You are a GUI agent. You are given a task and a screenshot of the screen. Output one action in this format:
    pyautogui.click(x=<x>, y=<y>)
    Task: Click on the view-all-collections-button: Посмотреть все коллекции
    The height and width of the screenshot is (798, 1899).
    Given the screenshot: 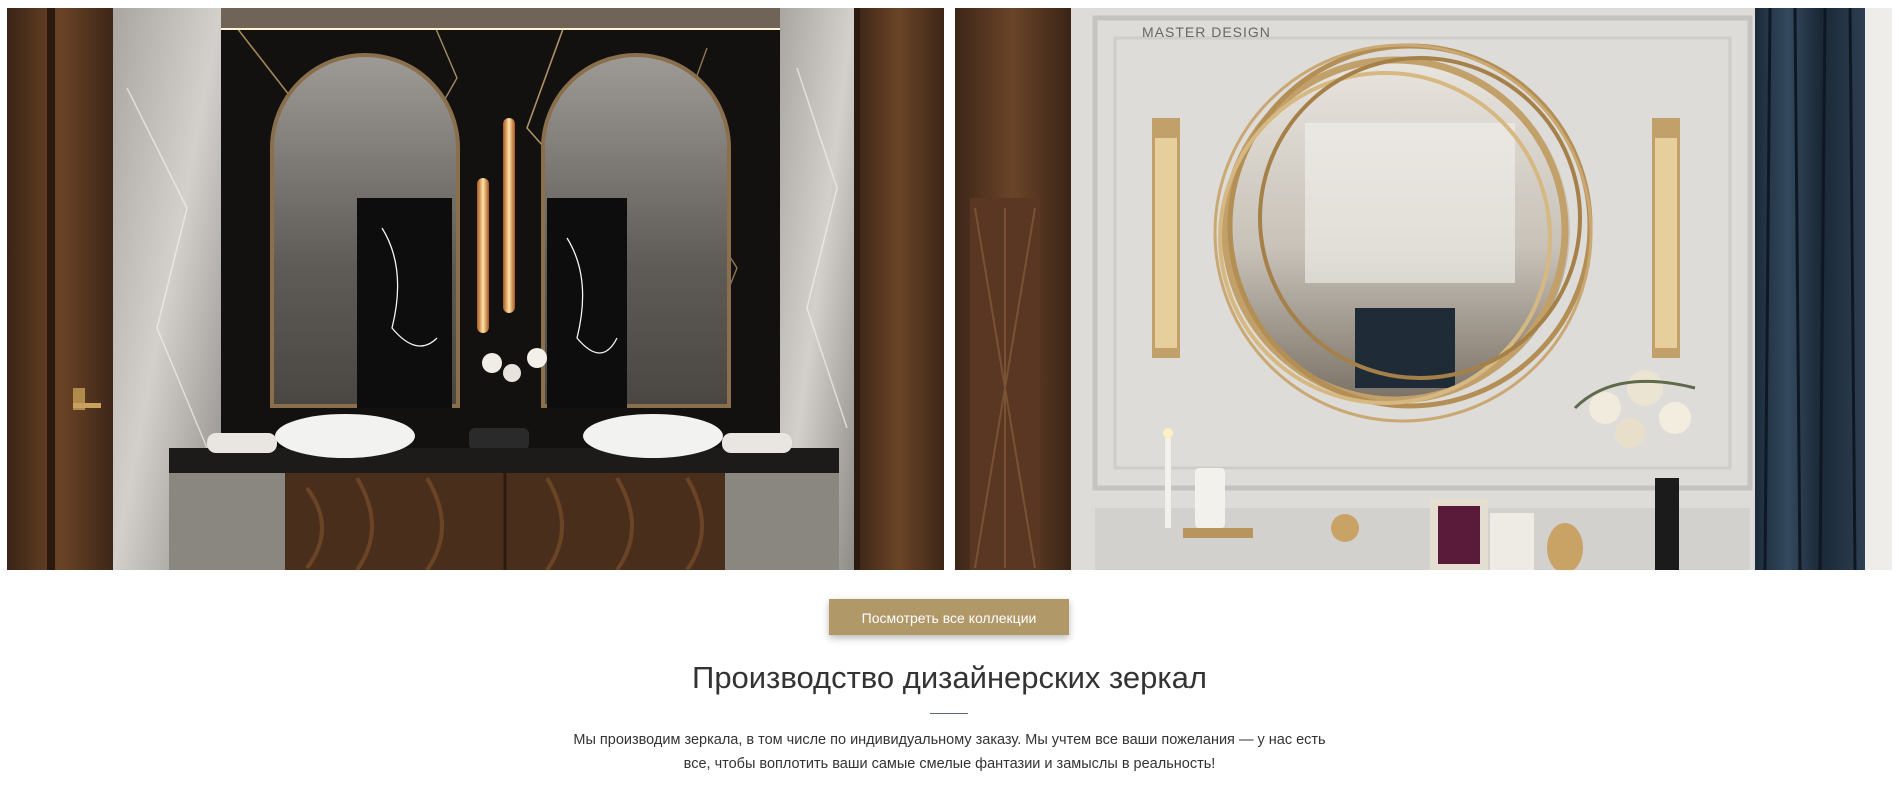 What is the action you would take?
    pyautogui.click(x=949, y=617)
    